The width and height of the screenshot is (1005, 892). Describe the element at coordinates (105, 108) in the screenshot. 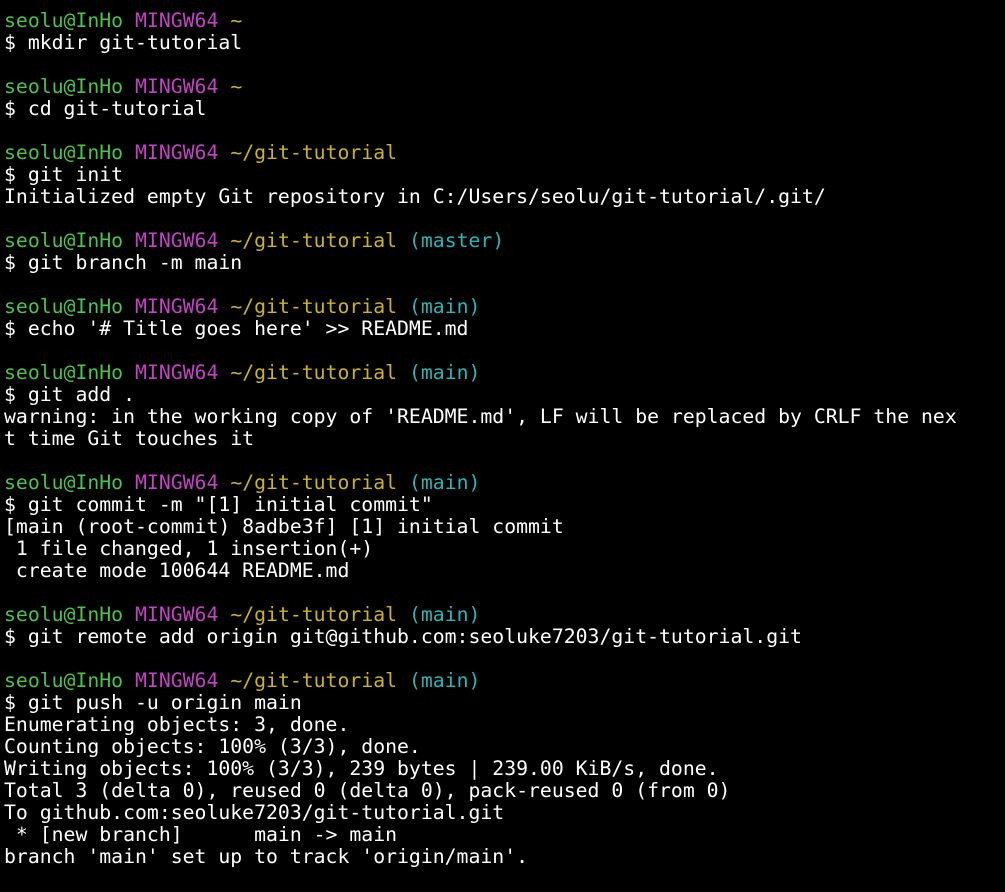

I see `command-line: $ cd git-tutorial` at that location.